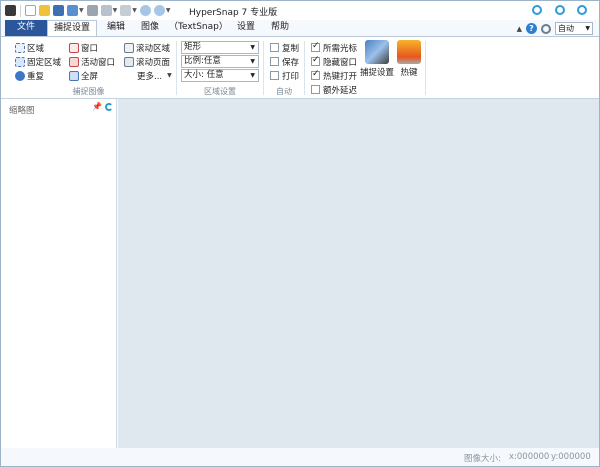 This screenshot has width=600, height=467. I want to click on print-checkbox-box, so click(274, 75).